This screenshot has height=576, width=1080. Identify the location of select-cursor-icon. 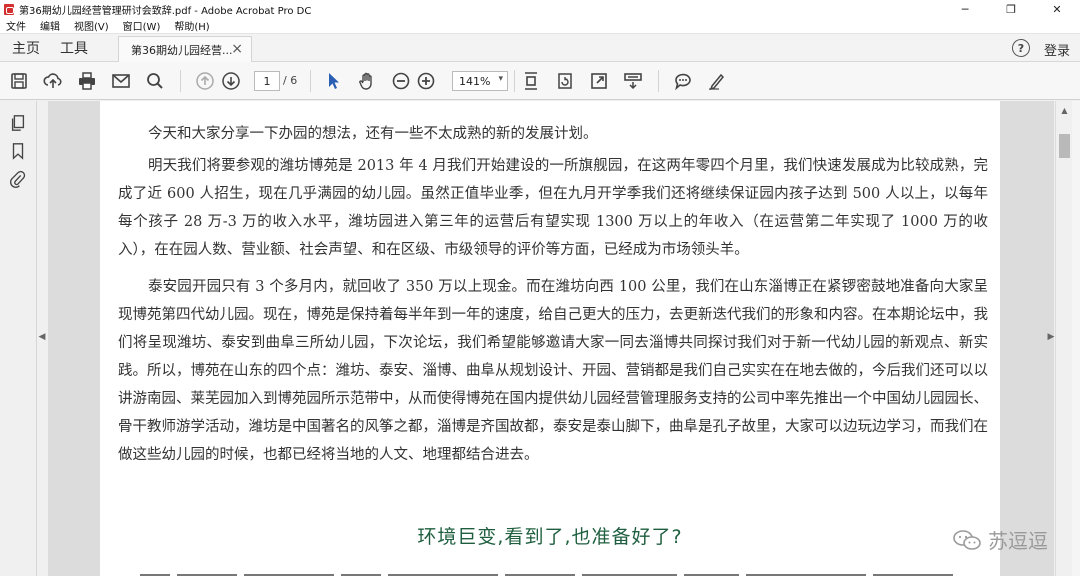
(333, 81).